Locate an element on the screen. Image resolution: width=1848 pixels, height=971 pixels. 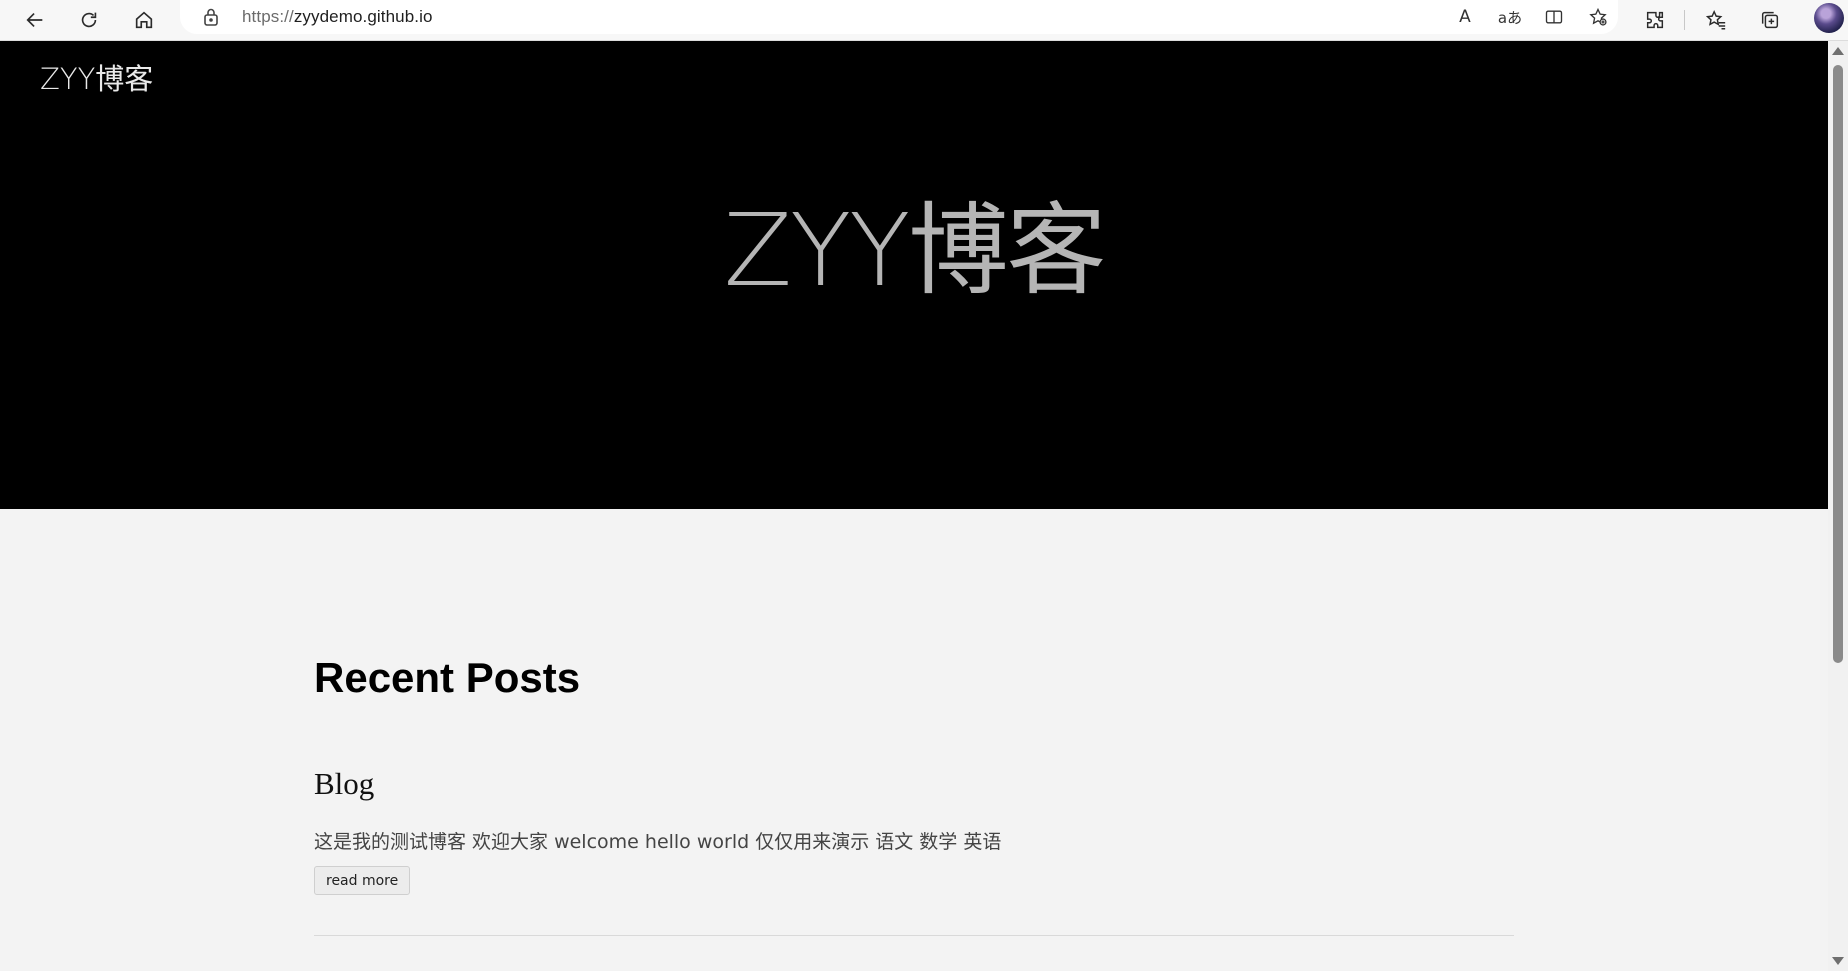
post-title: Blog is located at coordinates (344, 784).